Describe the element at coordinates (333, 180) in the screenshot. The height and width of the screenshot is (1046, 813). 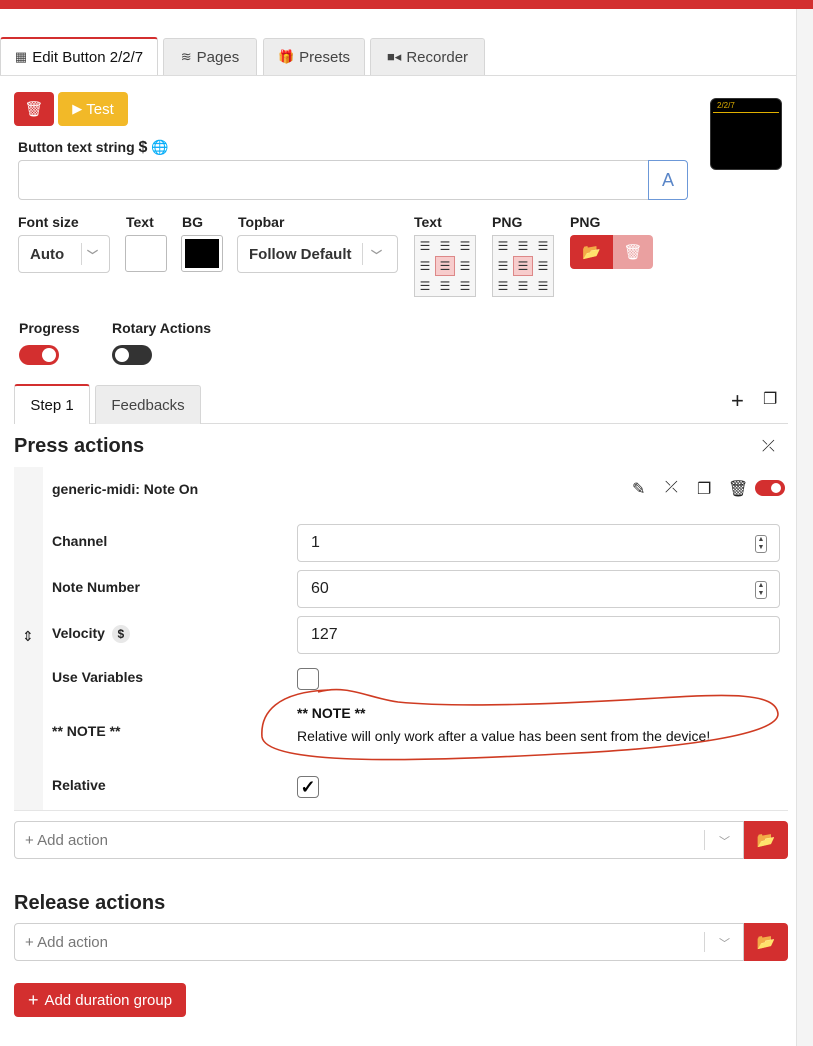
I see `button-text-input` at that location.